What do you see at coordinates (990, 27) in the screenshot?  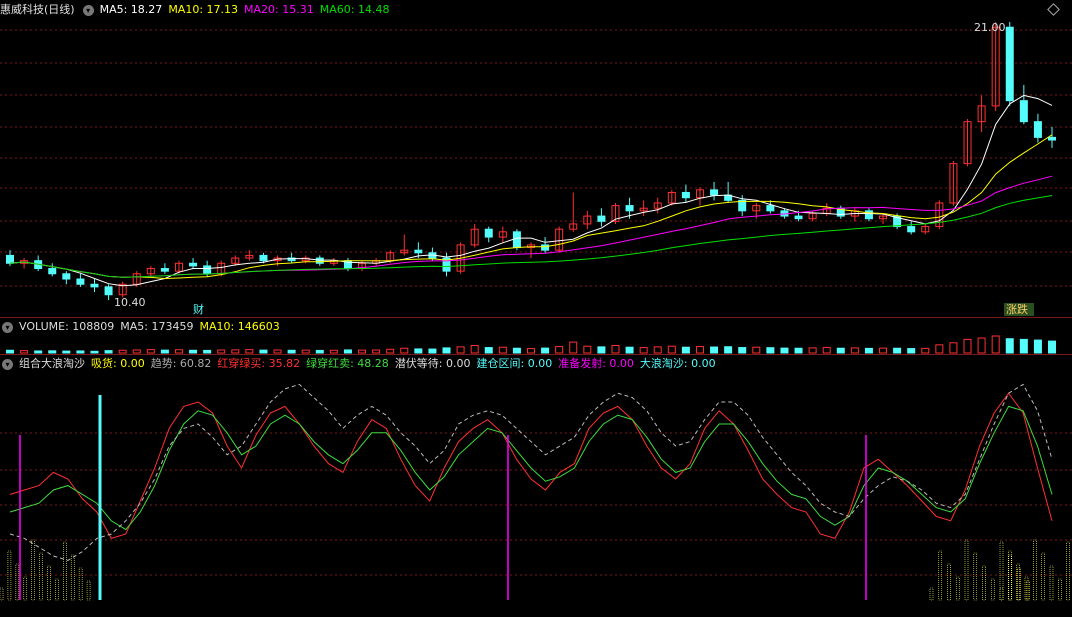 I see `high-price-label: 21.00` at bounding box center [990, 27].